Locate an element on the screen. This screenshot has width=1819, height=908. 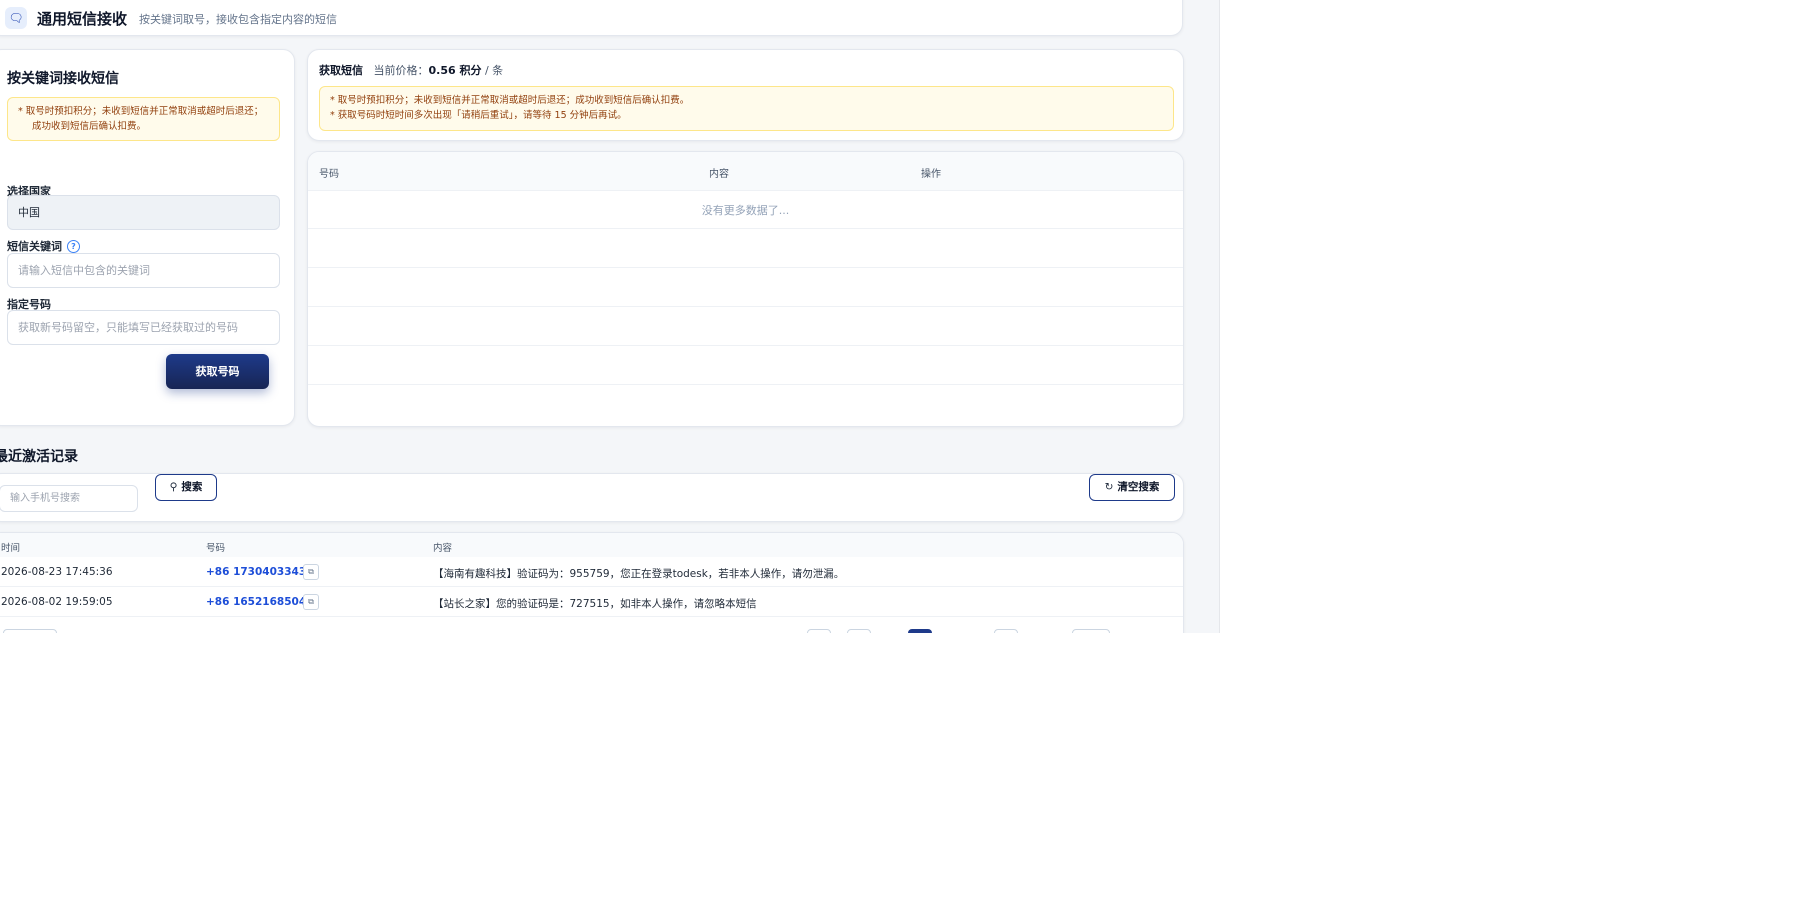
row-time: 2026-08-23 17:45:36 is located at coordinates (57, 572).